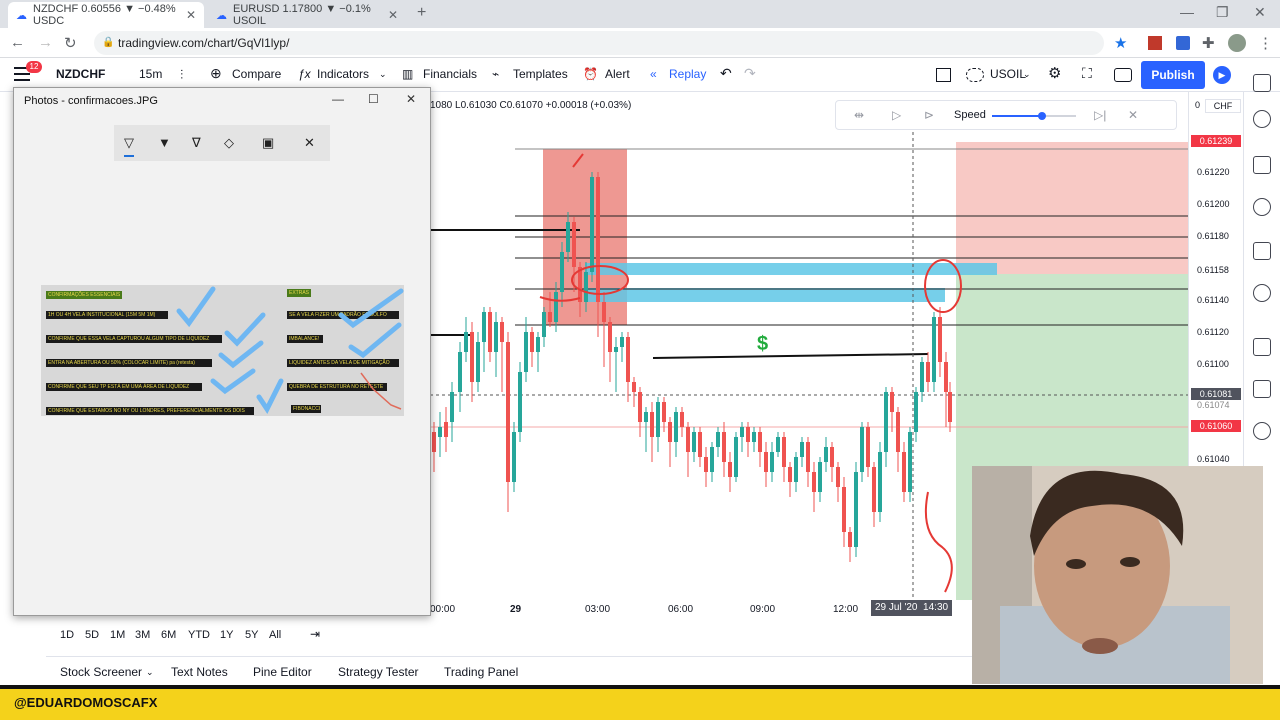 Image resolution: width=1280 pixels, height=720 pixels. What do you see at coordinates (599, 43) in the screenshot?
I see `url-field: 🔒 tradingview.com/chart/GqVl1lyp/` at bounding box center [599, 43].